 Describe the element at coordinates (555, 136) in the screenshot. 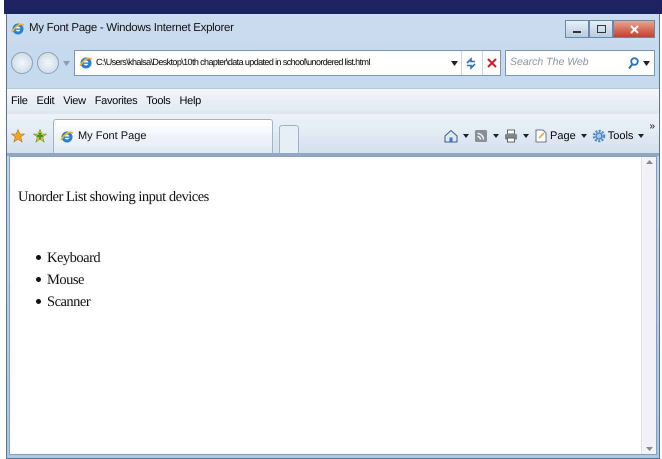

I see `page-menu-button: Page` at that location.